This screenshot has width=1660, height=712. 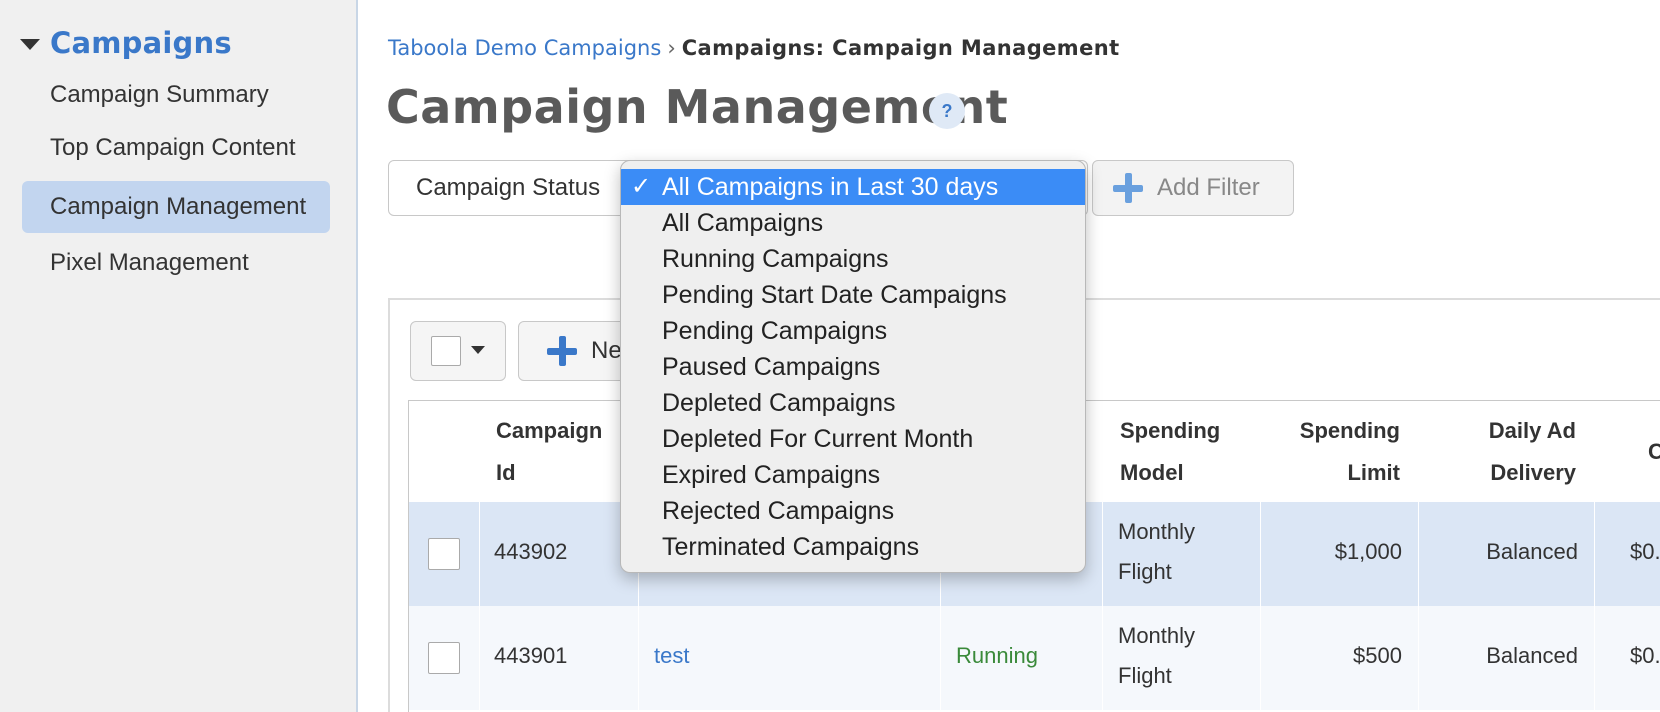 I want to click on header-truncated: C, so click(x=1654, y=452).